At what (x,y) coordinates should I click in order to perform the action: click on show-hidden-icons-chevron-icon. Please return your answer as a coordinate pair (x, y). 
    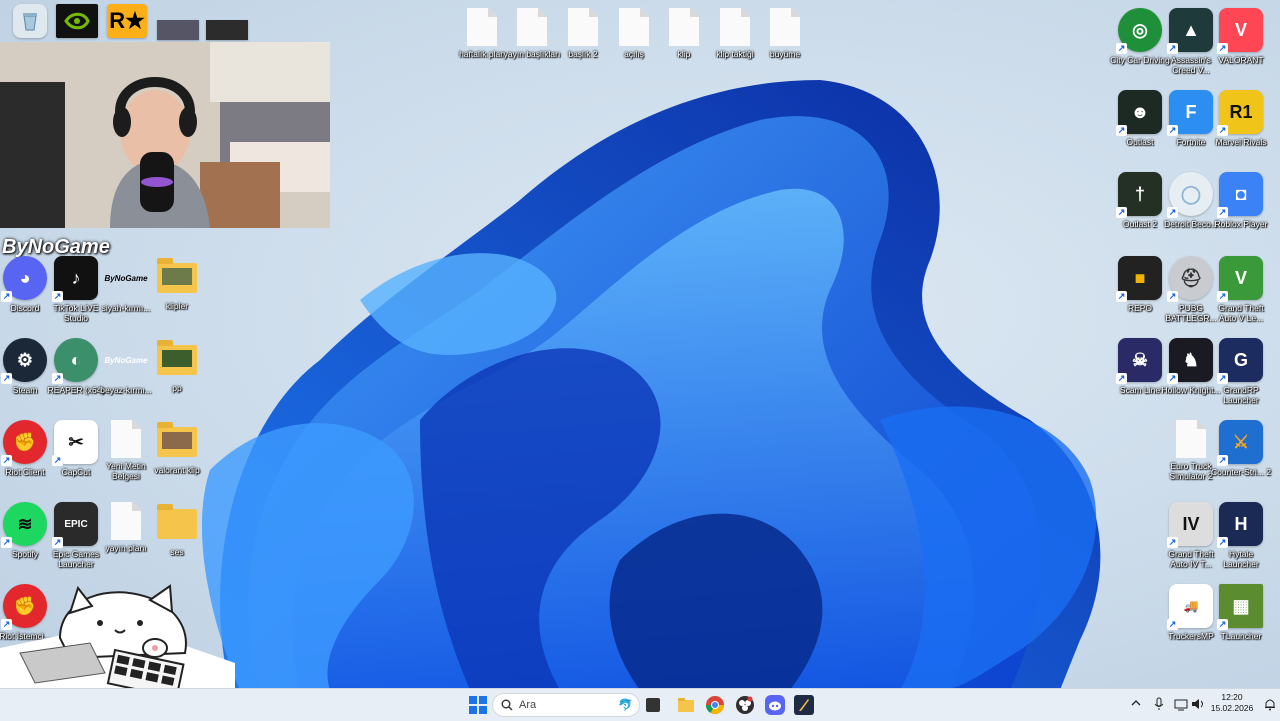
    Looking at the image, I should click on (1136, 704).